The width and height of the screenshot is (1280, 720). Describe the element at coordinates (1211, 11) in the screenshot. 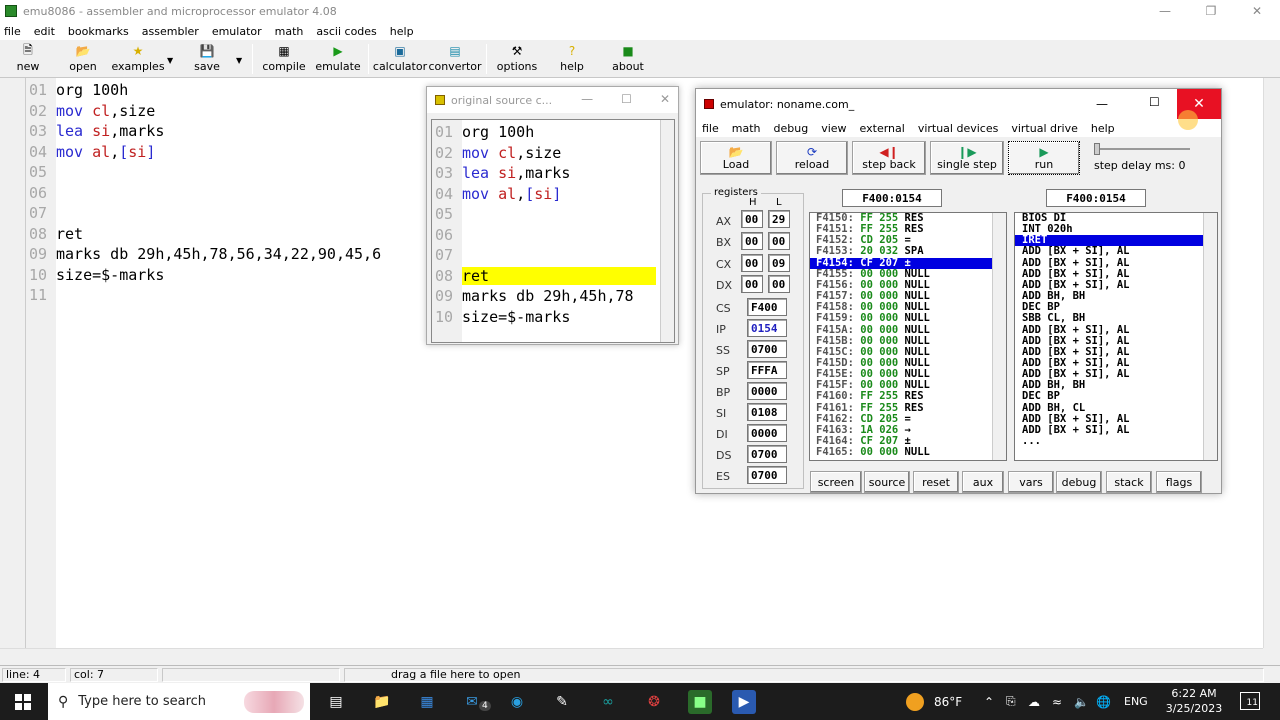

I see `maximize-button: ❐` at that location.